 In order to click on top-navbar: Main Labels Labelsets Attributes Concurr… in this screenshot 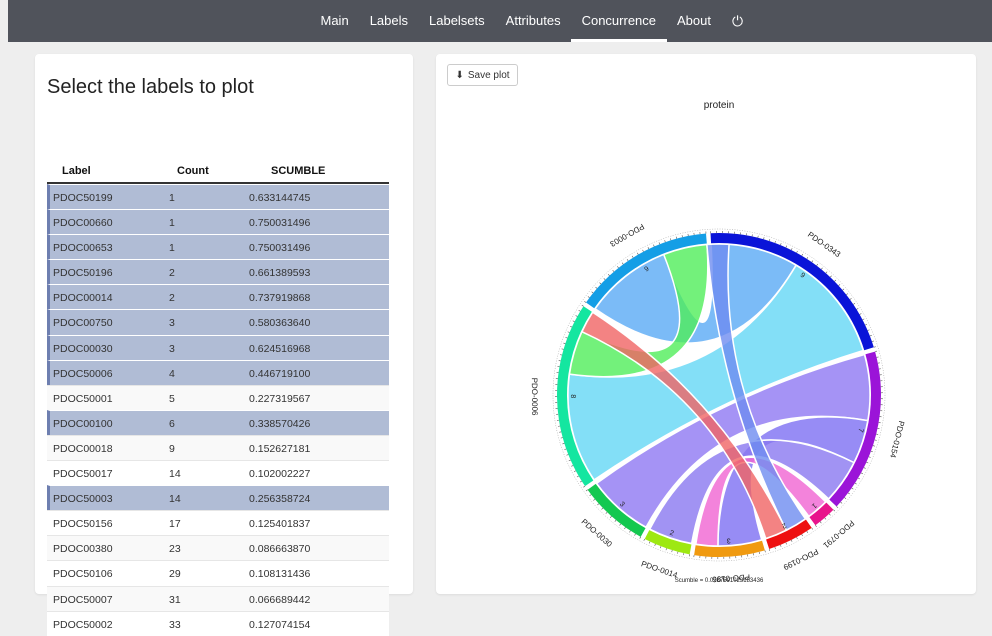, I will do `click(500, 21)`.